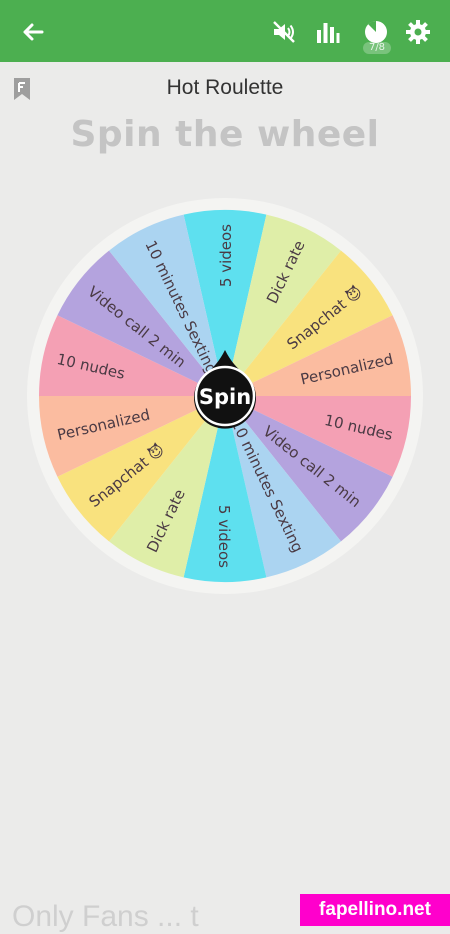 This screenshot has height=934, width=450. I want to click on page-title: Hot Roulette, so click(225, 87).